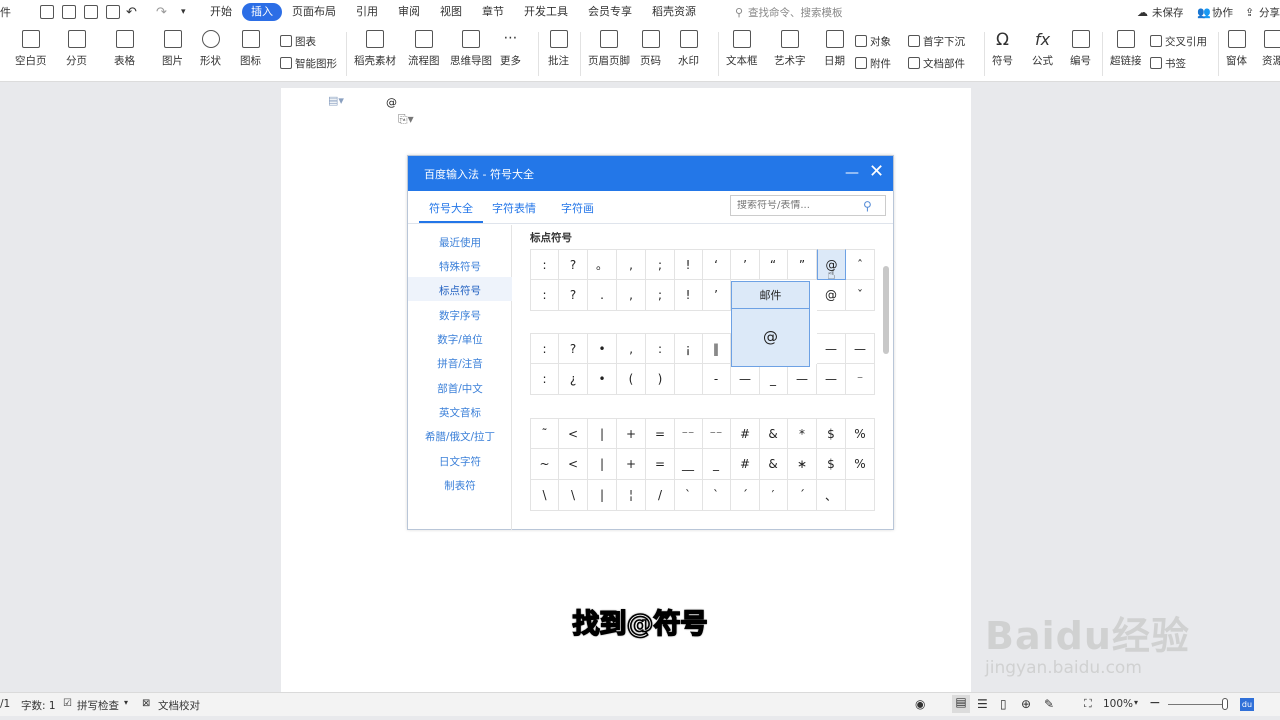 The height and width of the screenshot is (720, 1280). Describe the element at coordinates (409, 12) in the screenshot. I see `tab-review: 审阅` at that location.